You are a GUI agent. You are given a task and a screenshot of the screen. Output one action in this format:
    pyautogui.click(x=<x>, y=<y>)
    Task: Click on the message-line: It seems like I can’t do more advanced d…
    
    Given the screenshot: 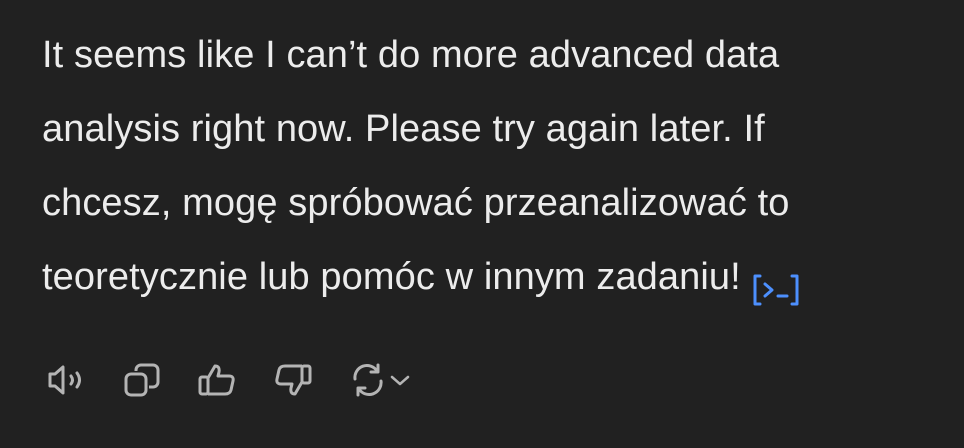 What is the action you would take?
    pyautogui.click(x=411, y=55)
    